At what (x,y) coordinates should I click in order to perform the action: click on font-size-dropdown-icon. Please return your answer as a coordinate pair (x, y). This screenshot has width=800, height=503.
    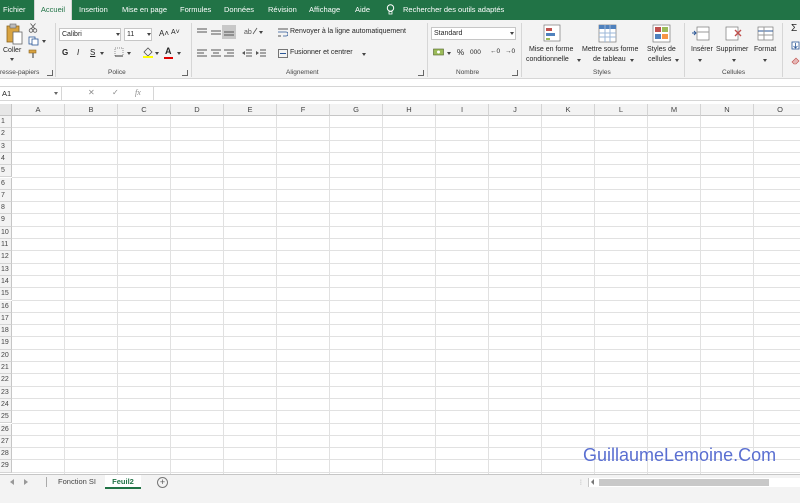
    Looking at the image, I should click on (149, 34).